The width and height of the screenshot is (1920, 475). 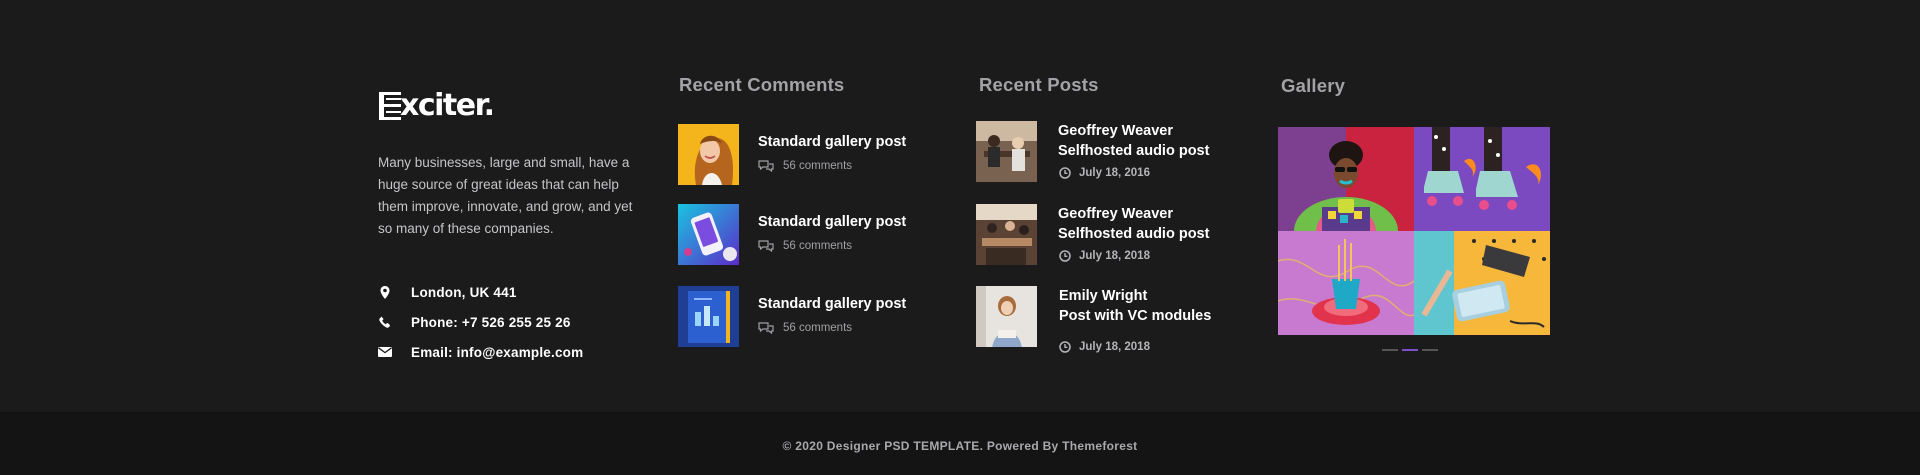 What do you see at coordinates (390, 106) in the screenshot?
I see `logo-e-mark-icon` at bounding box center [390, 106].